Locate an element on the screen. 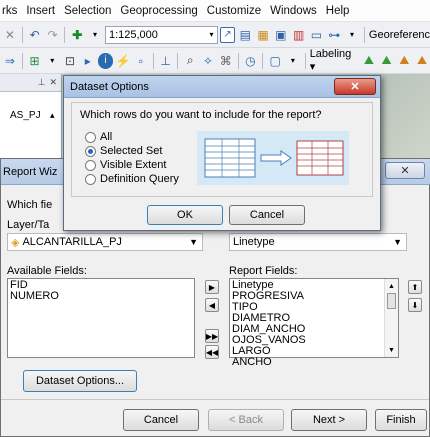 The image size is (430, 437). python-window-icon: ▭ is located at coordinates (317, 35).